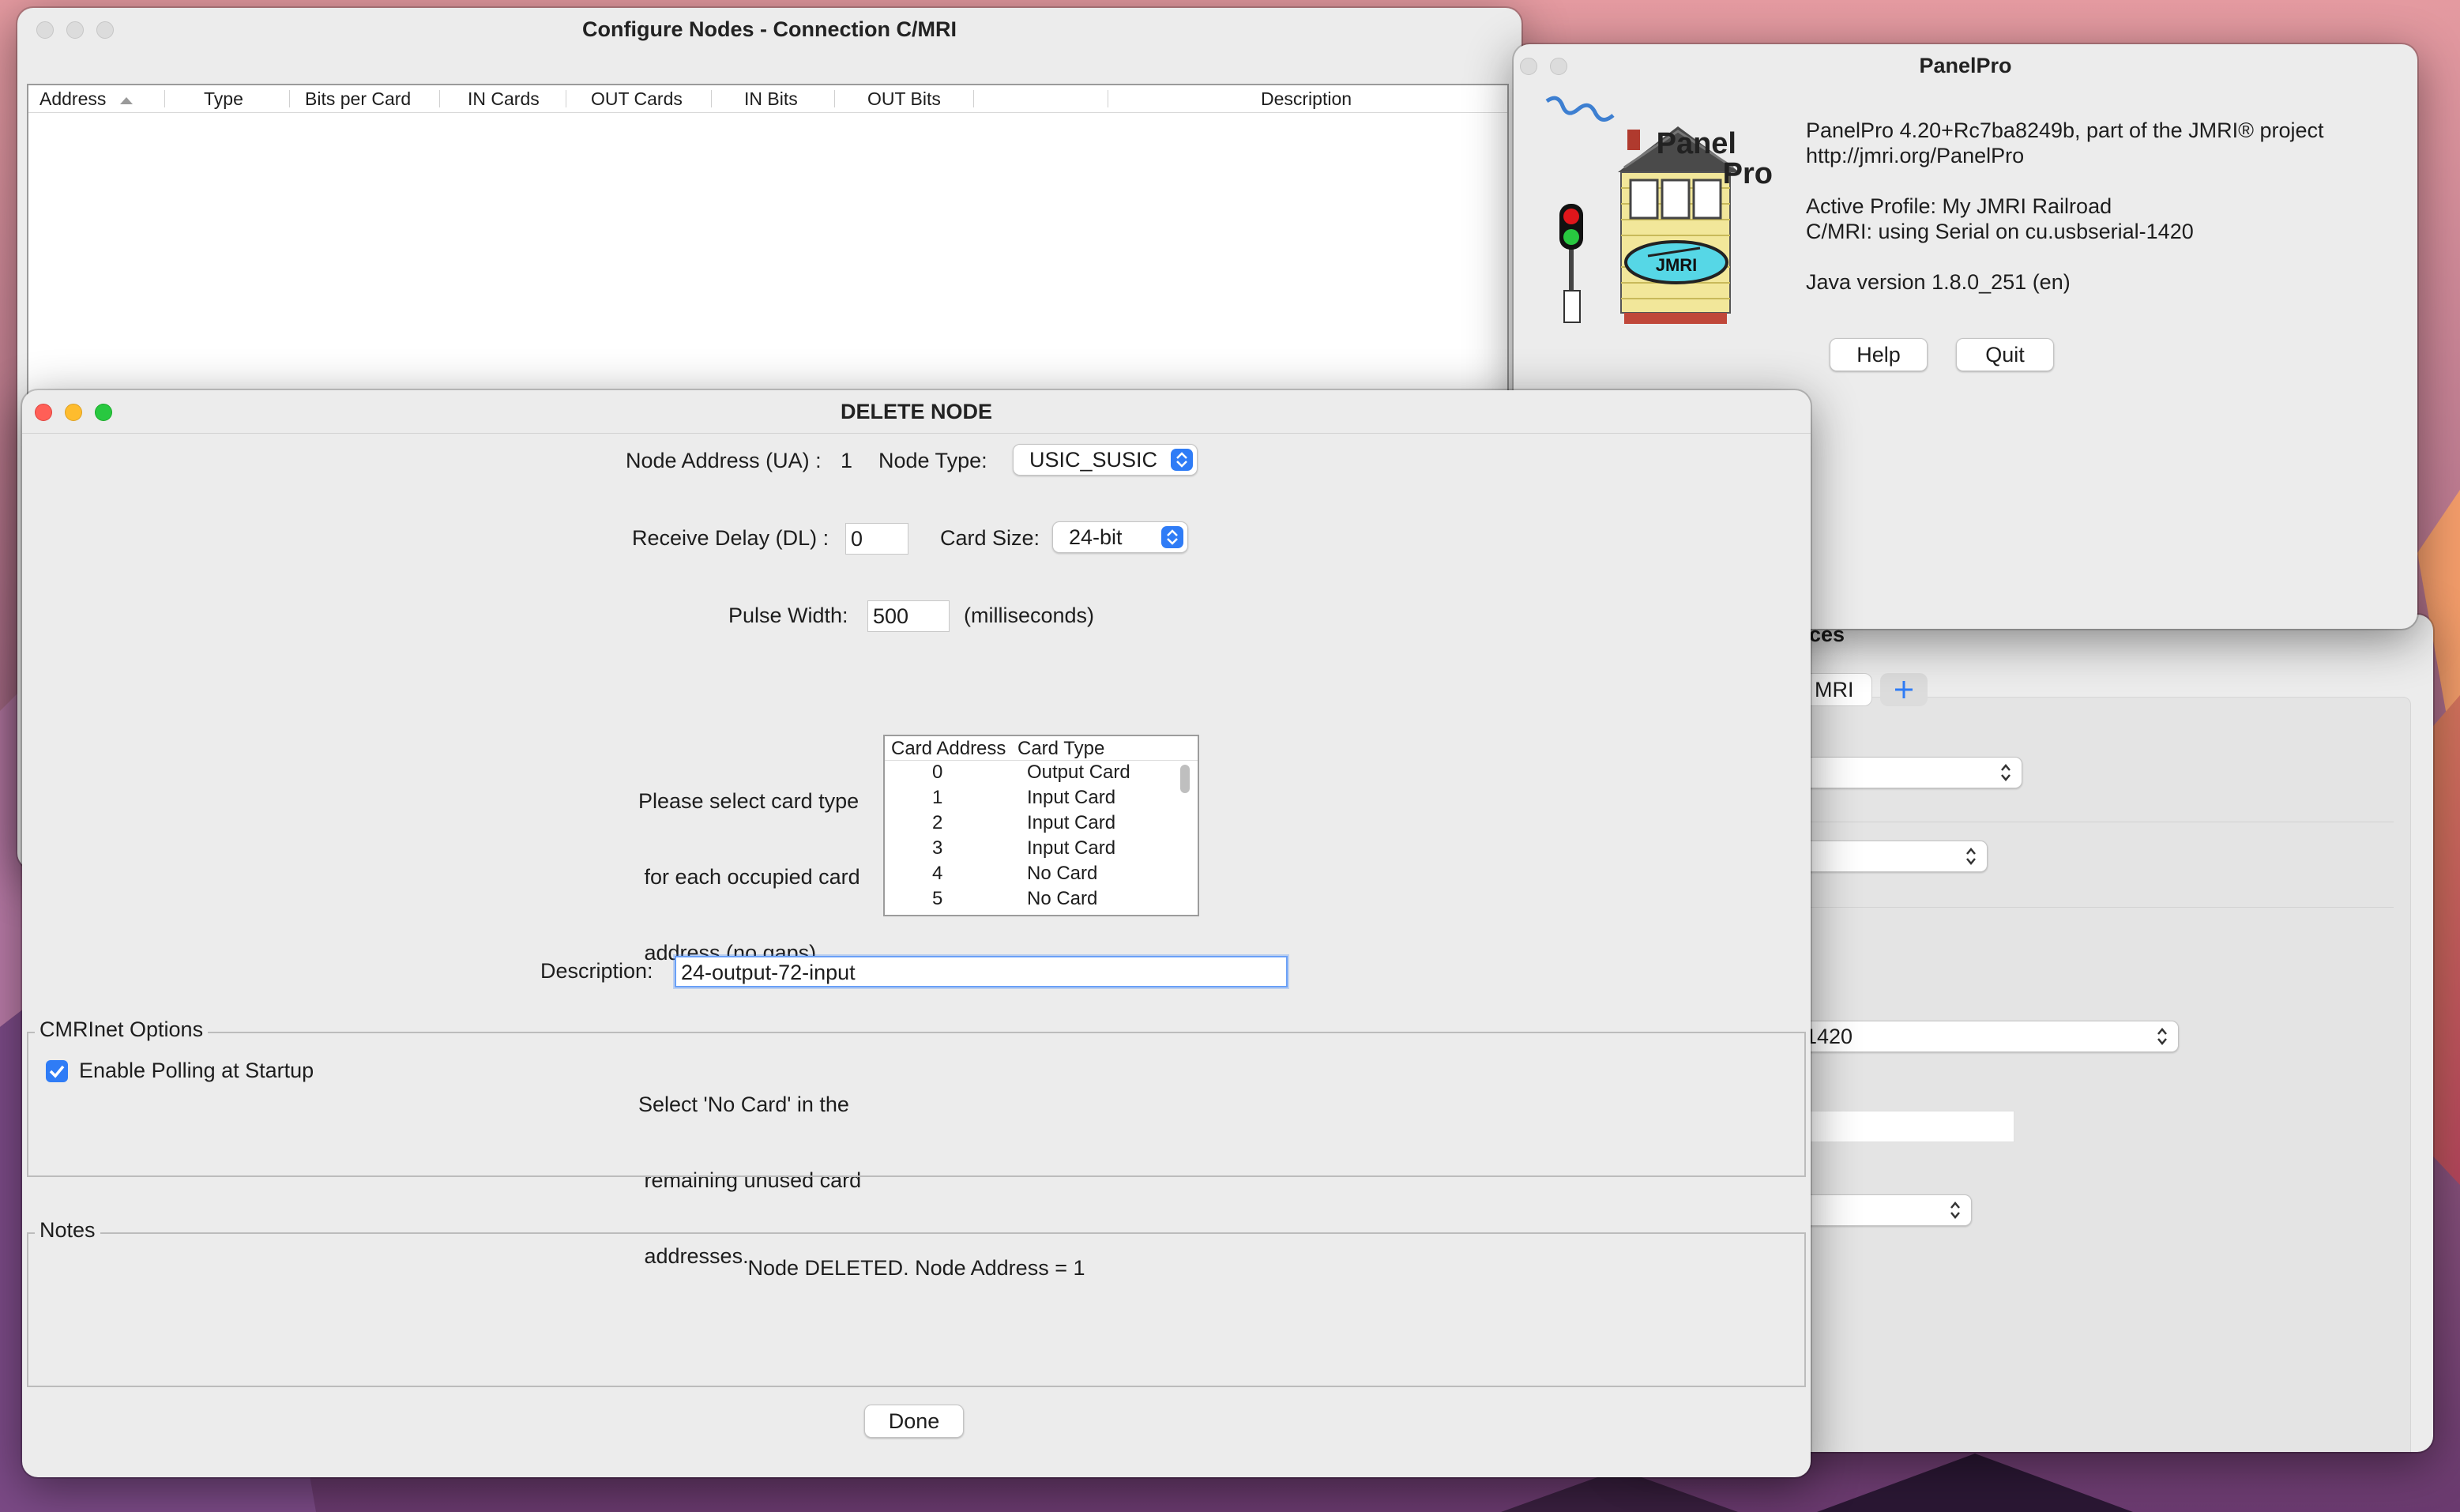 This screenshot has width=2460, height=1512. I want to click on logo-text-panel: Panel, so click(1696, 143).